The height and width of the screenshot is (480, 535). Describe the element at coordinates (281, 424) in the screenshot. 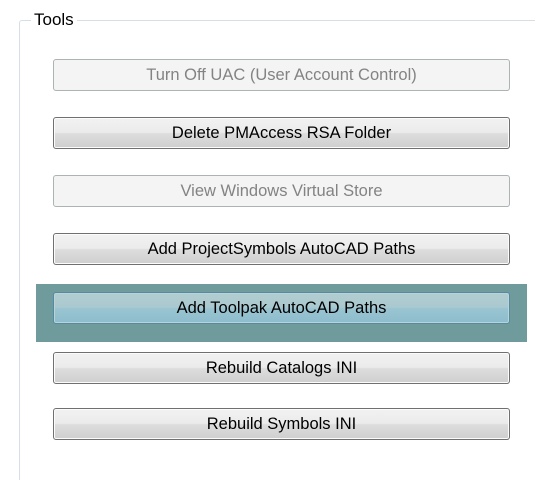

I see `rebuild-symbols-ini-button: Rebuild Symbols INI` at that location.